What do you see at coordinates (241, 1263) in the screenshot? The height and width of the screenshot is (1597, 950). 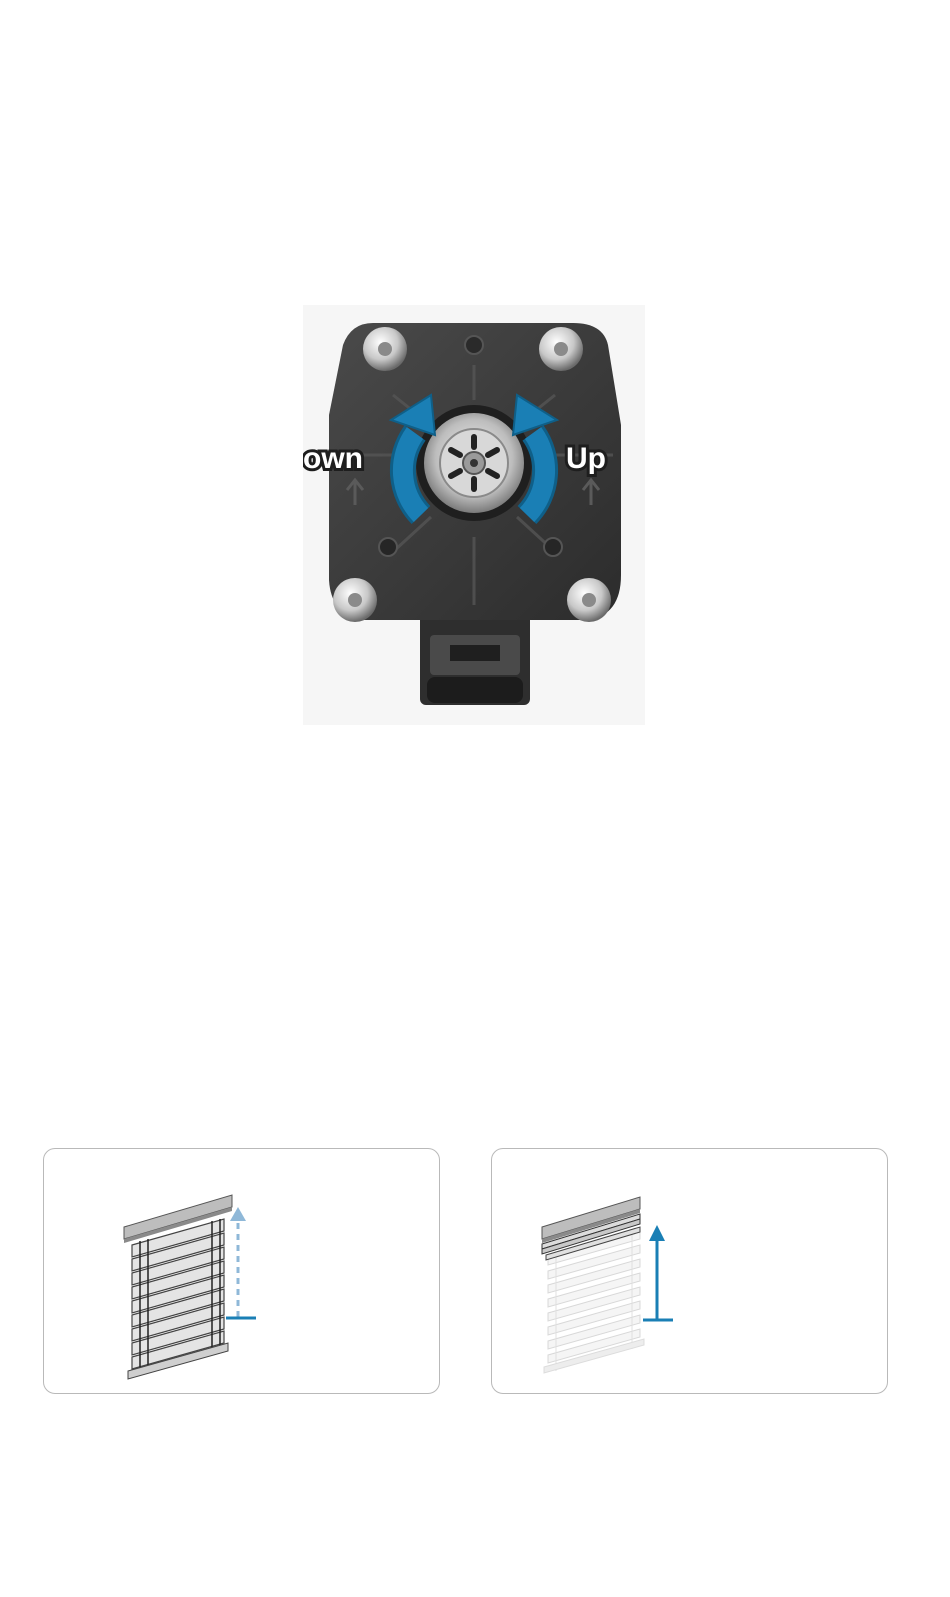 I see `up-arrow-dashed-icon` at bounding box center [241, 1263].